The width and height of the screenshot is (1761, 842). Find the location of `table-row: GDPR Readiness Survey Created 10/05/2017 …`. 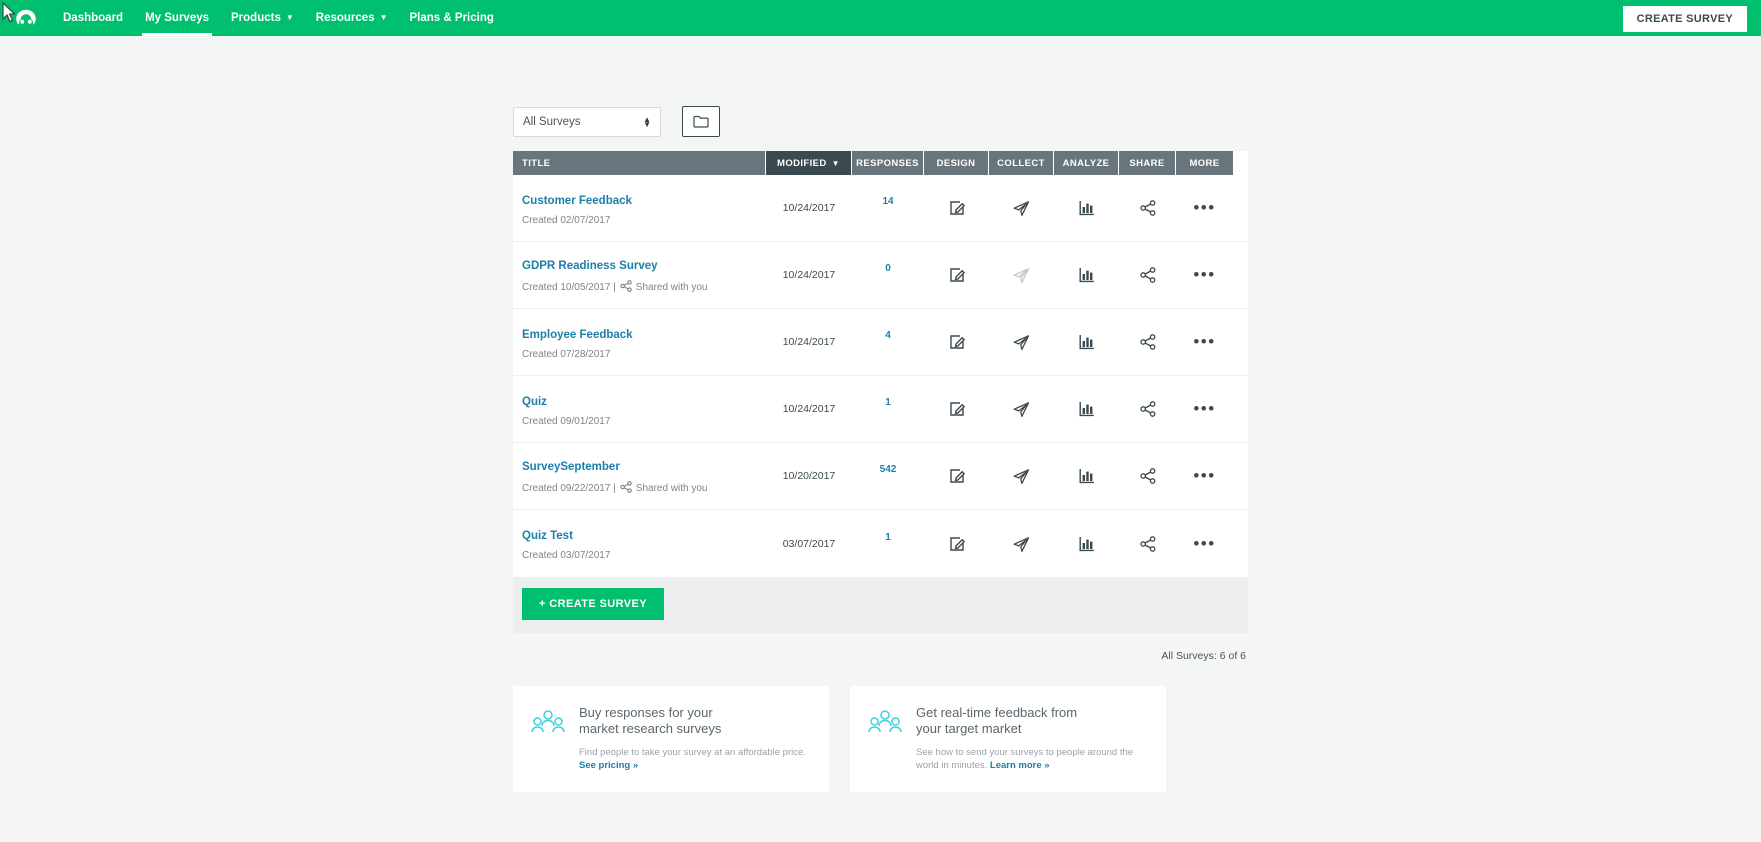

table-row: GDPR Readiness Survey Created 10/05/2017 … is located at coordinates (880, 275).